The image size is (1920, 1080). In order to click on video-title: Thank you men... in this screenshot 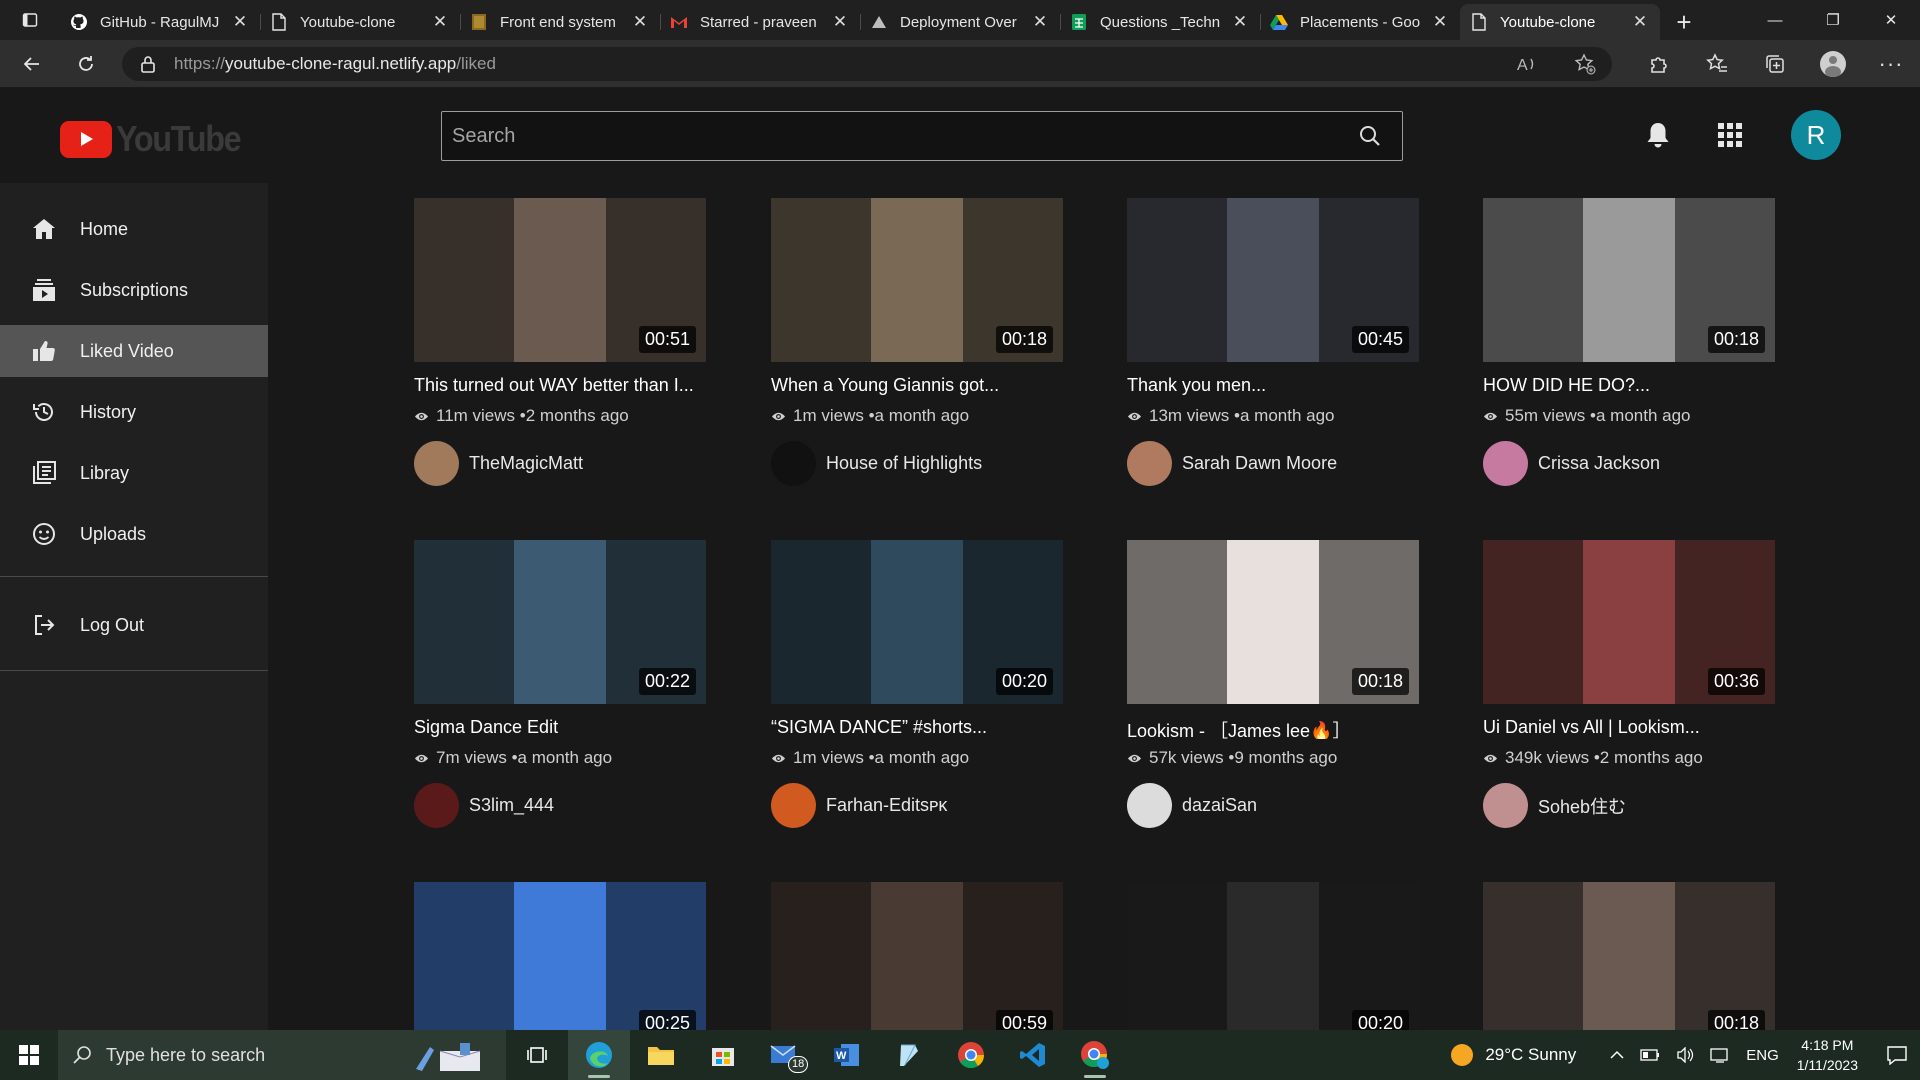, I will do `click(1273, 386)`.